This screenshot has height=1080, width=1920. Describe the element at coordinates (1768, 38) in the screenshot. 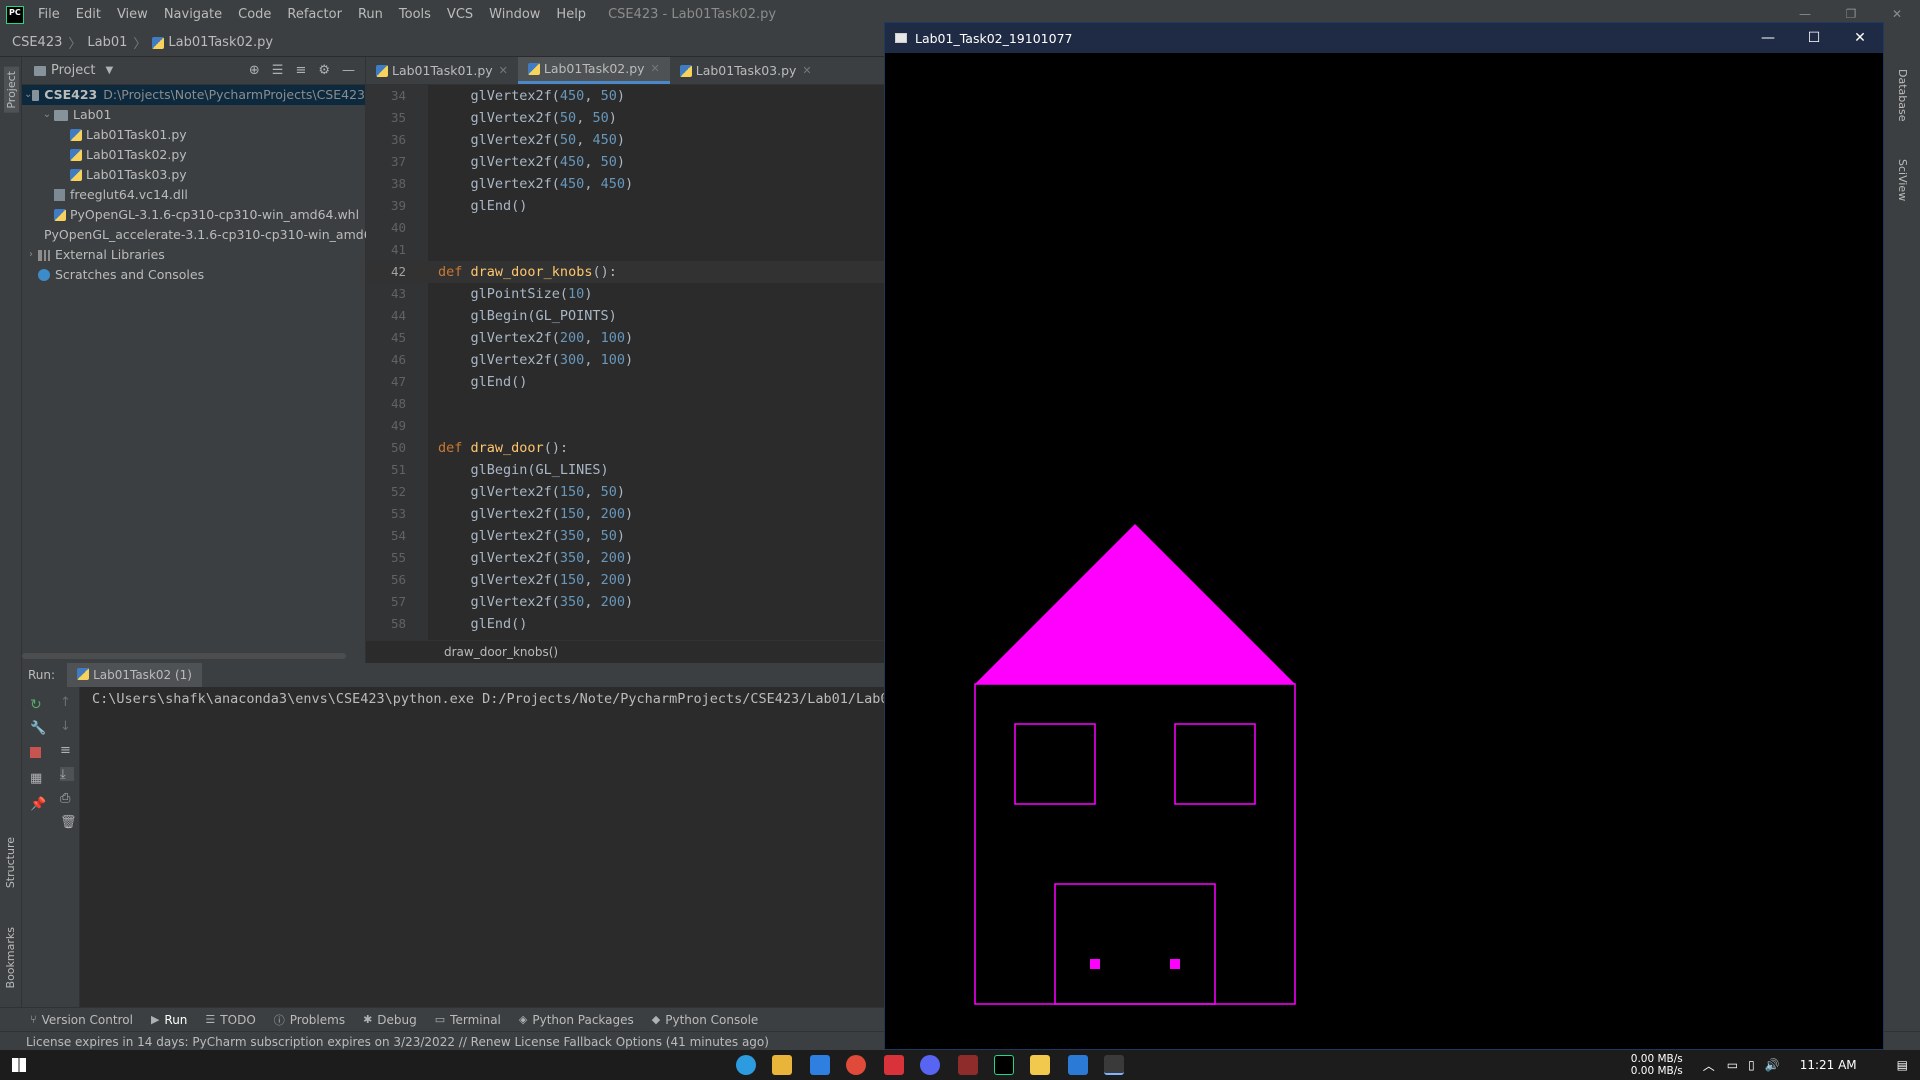

I see `minimize-icon: —` at that location.